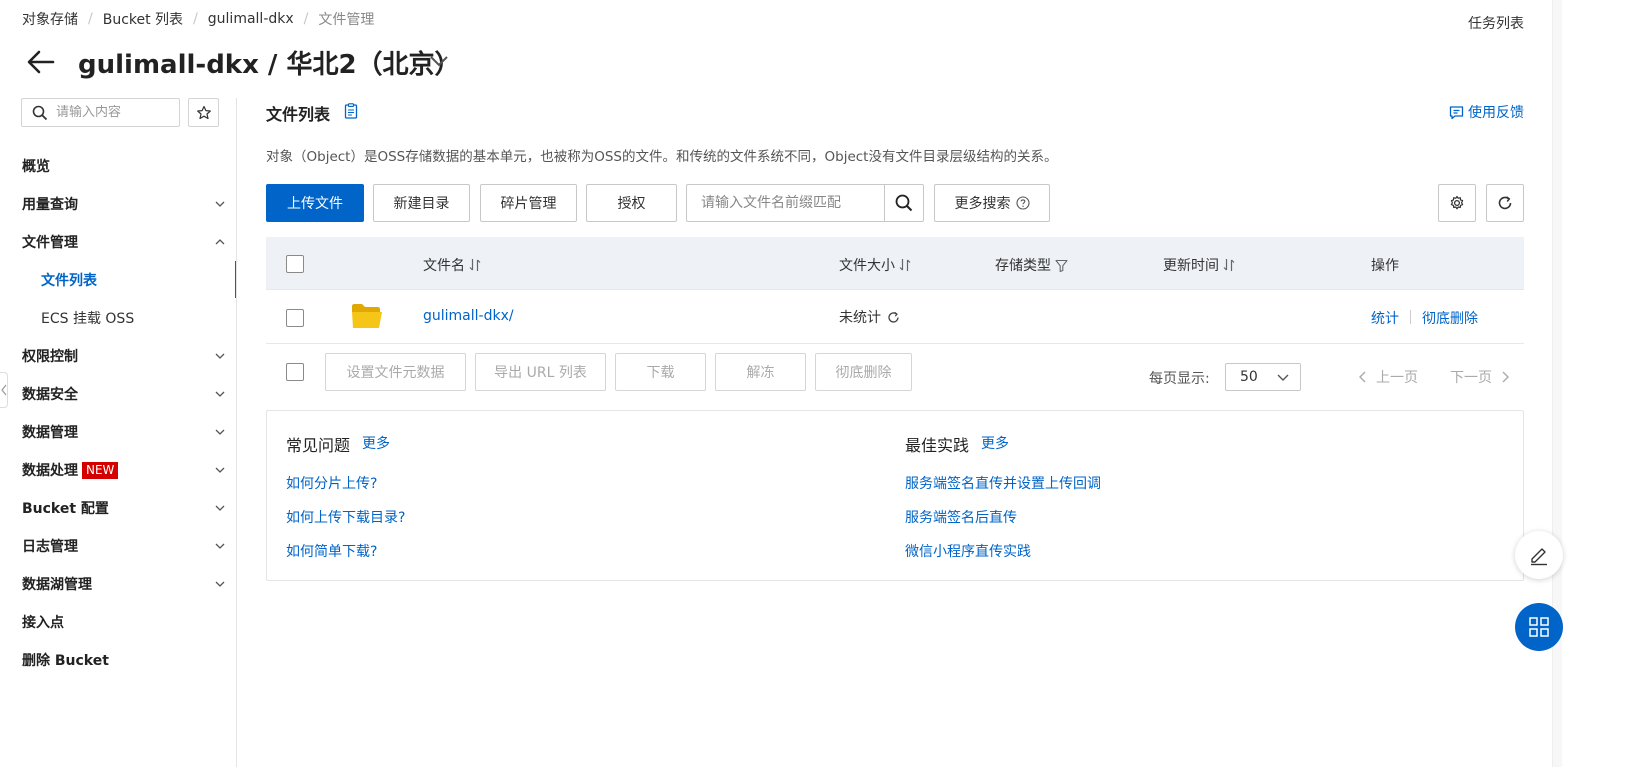 The width and height of the screenshot is (1647, 767). I want to click on sidebar-item-data-security: 数据安全, so click(124, 394).